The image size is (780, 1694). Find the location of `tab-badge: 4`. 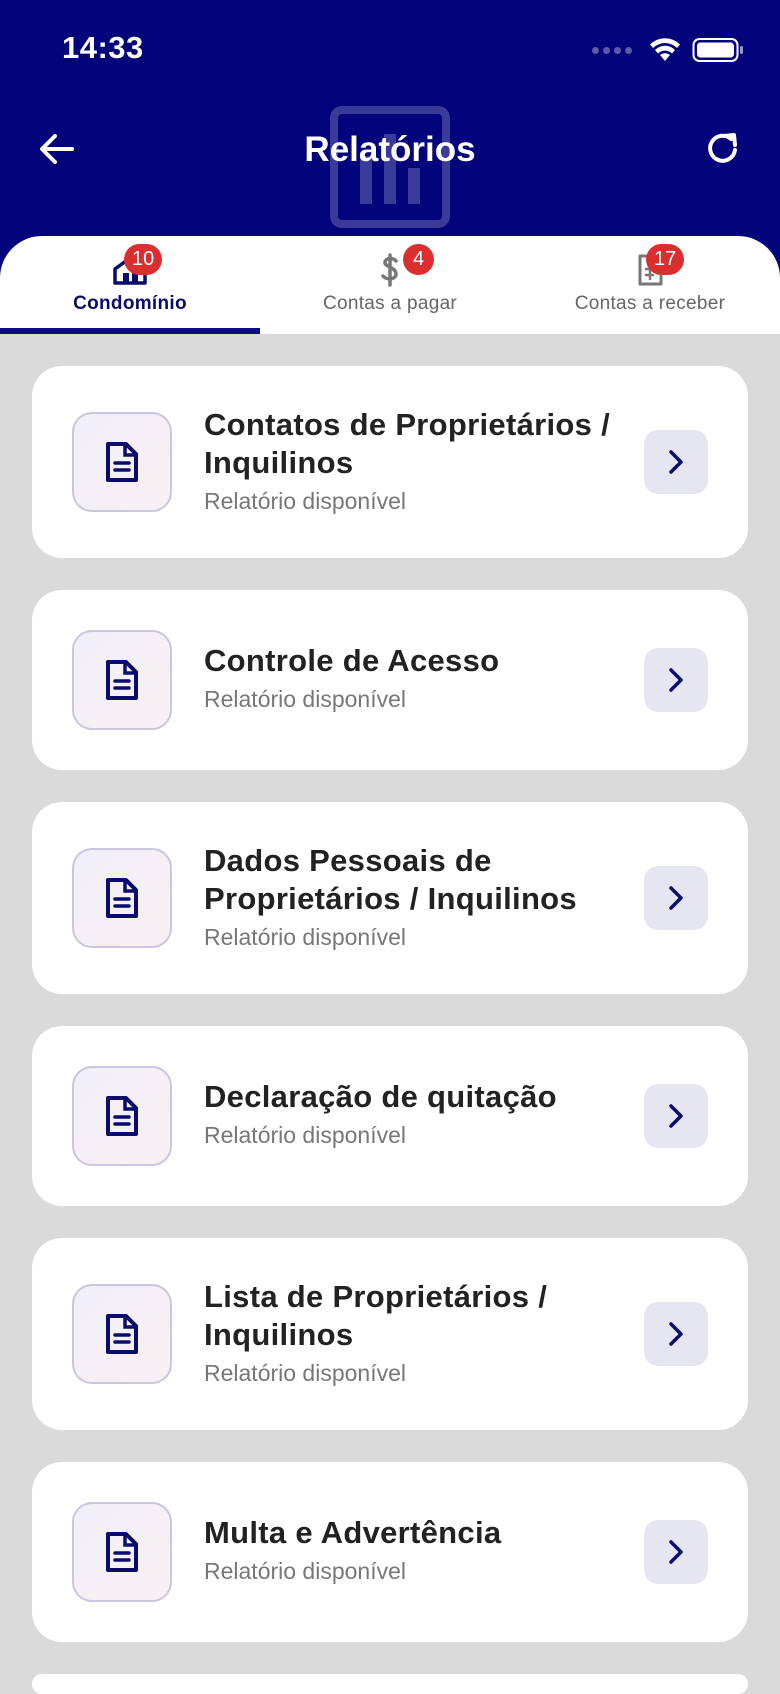

tab-badge: 4 is located at coordinates (418, 259).